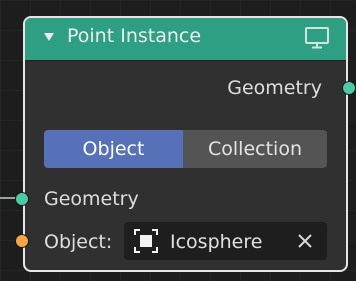 This screenshot has width=356, height=281. Describe the element at coordinates (349, 88) in the screenshot. I see `output-geometry-socket` at that location.